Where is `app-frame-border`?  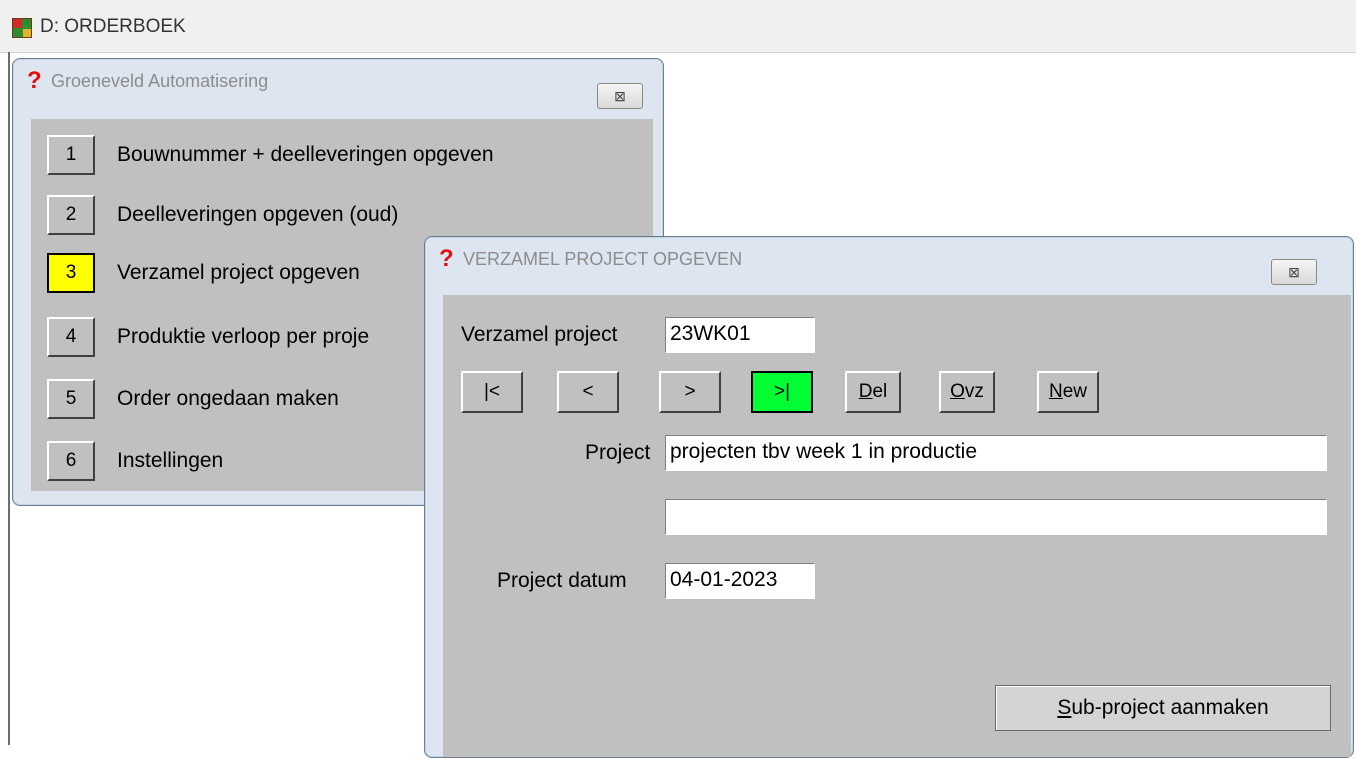 app-frame-border is located at coordinates (9, 398).